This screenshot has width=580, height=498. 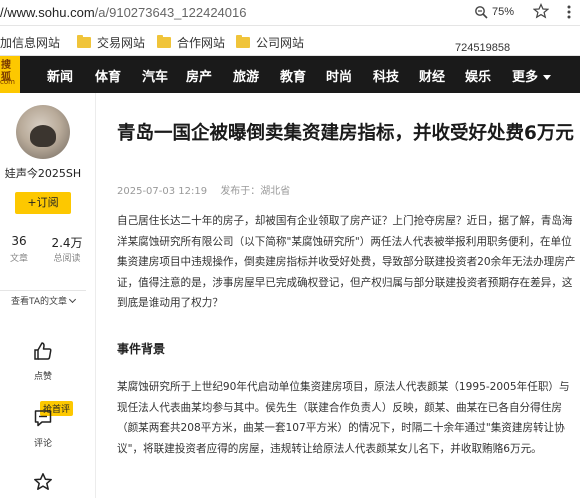 I want to click on zoom-level: 75%, so click(x=503, y=12).